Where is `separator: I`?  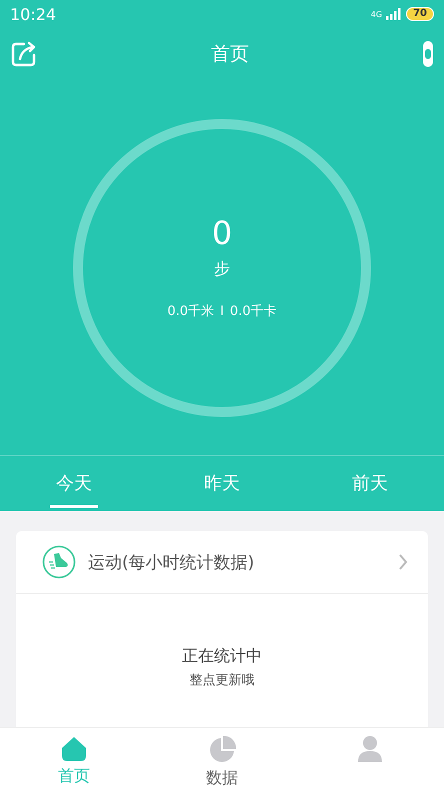 separator: I is located at coordinates (222, 311).